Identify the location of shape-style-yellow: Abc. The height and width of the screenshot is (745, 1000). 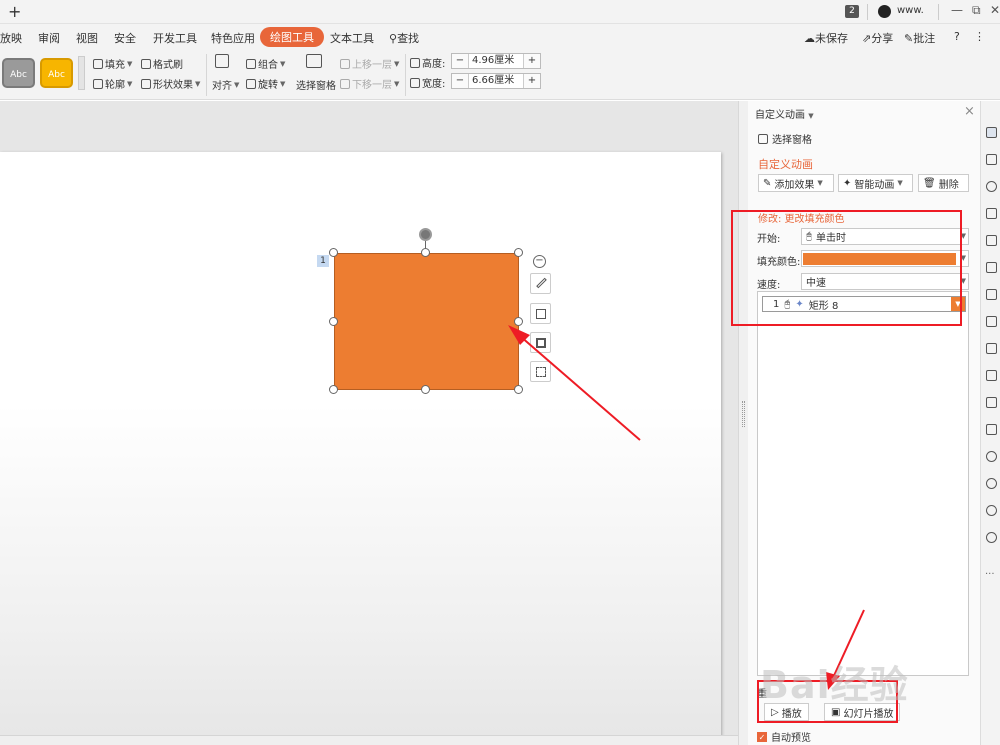
(56, 73).